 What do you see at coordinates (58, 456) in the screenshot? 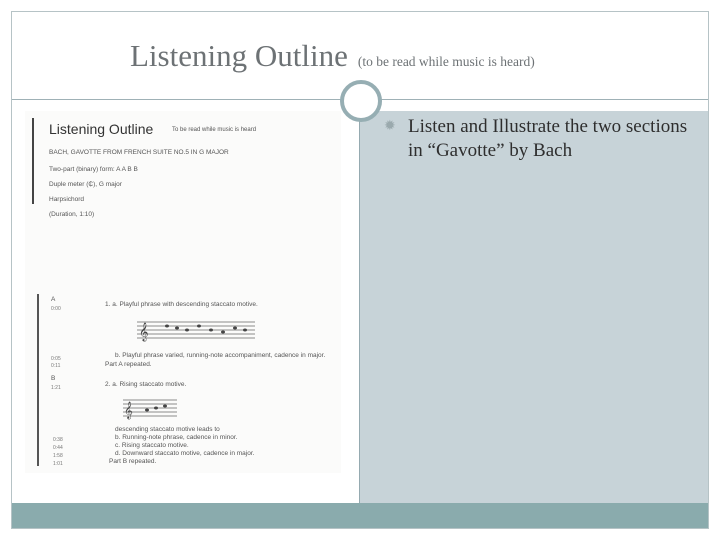
I see `doc-time-b3: 1:58` at bounding box center [58, 456].